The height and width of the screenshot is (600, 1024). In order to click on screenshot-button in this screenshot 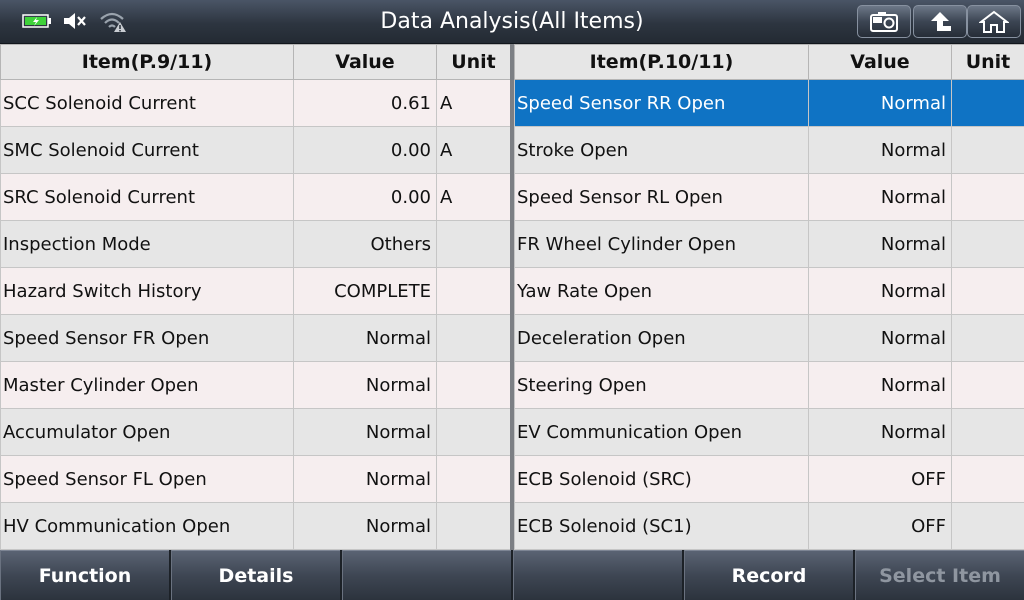, I will do `click(884, 21)`.